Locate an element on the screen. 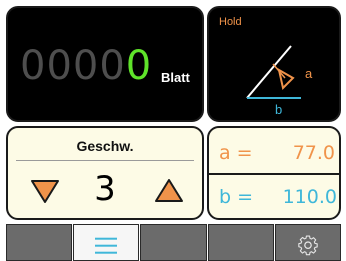 The height and width of the screenshot is (261, 346). gear-icon is located at coordinates (308, 244).